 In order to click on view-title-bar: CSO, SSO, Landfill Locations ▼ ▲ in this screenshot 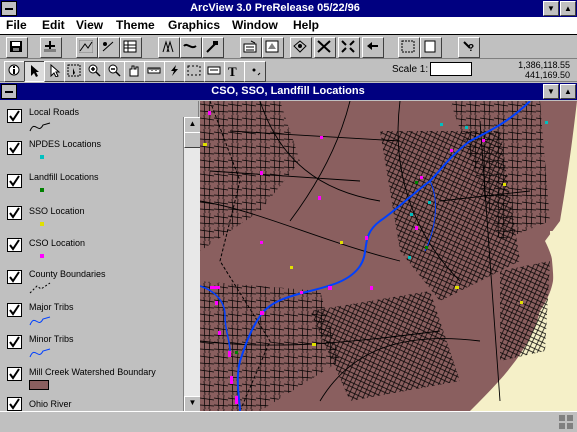, I will do `click(288, 91)`.